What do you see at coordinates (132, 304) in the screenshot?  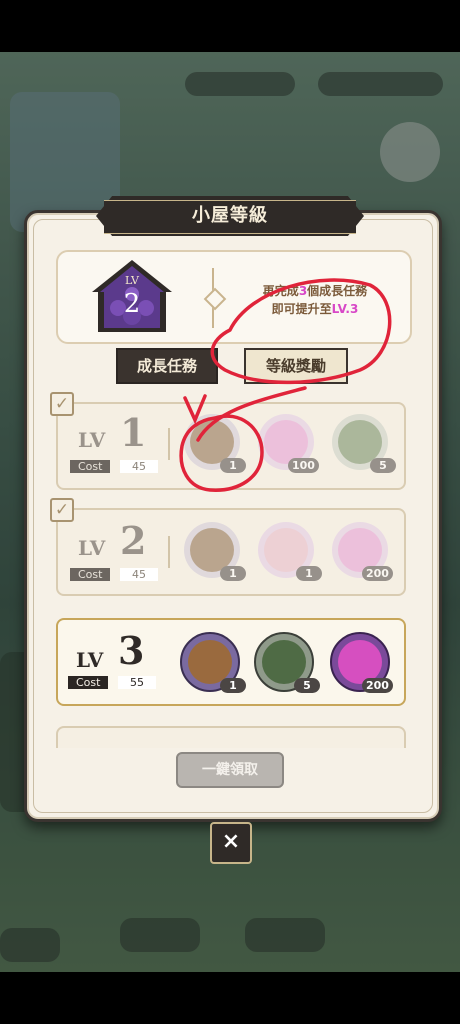 I see `svg-text: 2` at bounding box center [132, 304].